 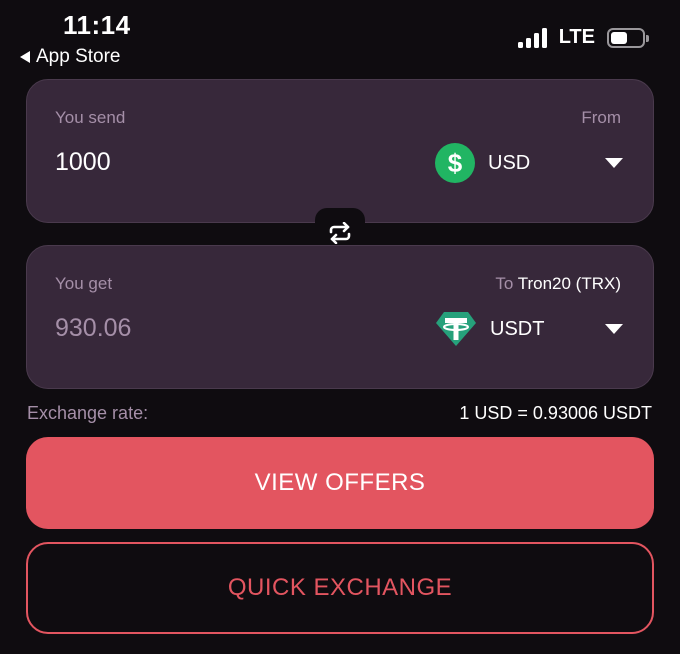 What do you see at coordinates (97, 25) in the screenshot?
I see `status-time: 11:14` at bounding box center [97, 25].